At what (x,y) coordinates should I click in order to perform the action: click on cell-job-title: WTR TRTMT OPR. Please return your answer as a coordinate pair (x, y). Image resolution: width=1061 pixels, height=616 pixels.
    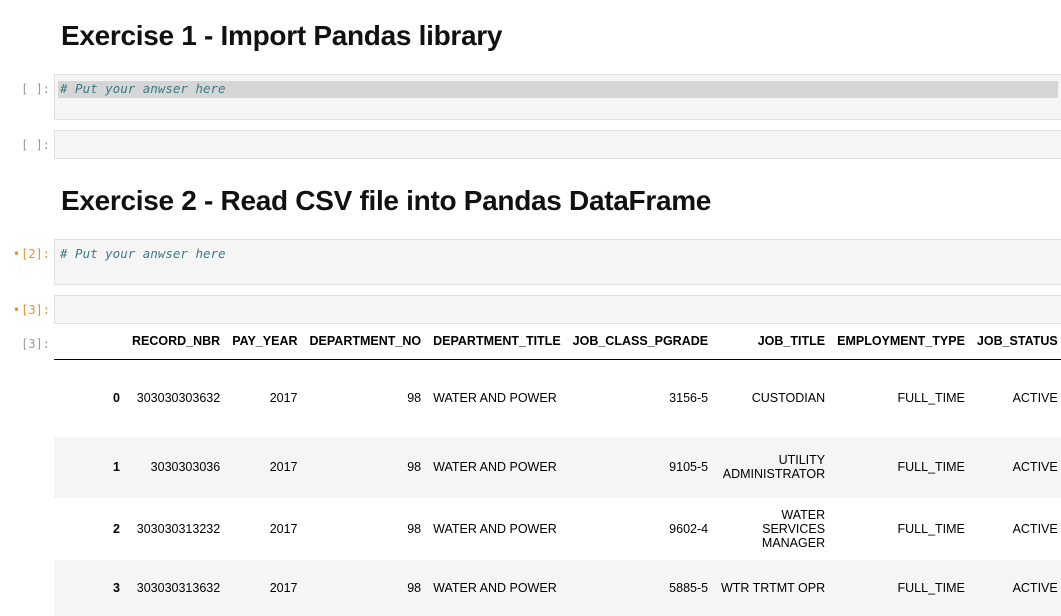
    Looking at the image, I should click on (773, 587).